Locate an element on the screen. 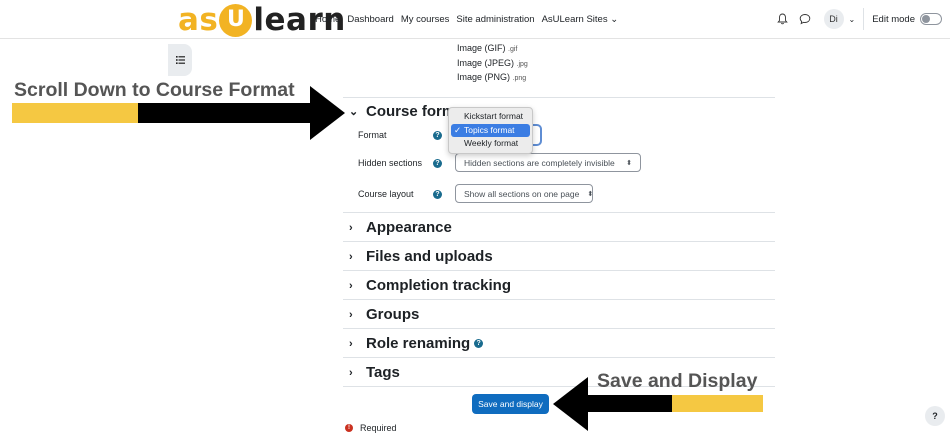 This screenshot has width=950, height=440. section-course-format-header: ⌄ Course form is located at coordinates (402, 111).